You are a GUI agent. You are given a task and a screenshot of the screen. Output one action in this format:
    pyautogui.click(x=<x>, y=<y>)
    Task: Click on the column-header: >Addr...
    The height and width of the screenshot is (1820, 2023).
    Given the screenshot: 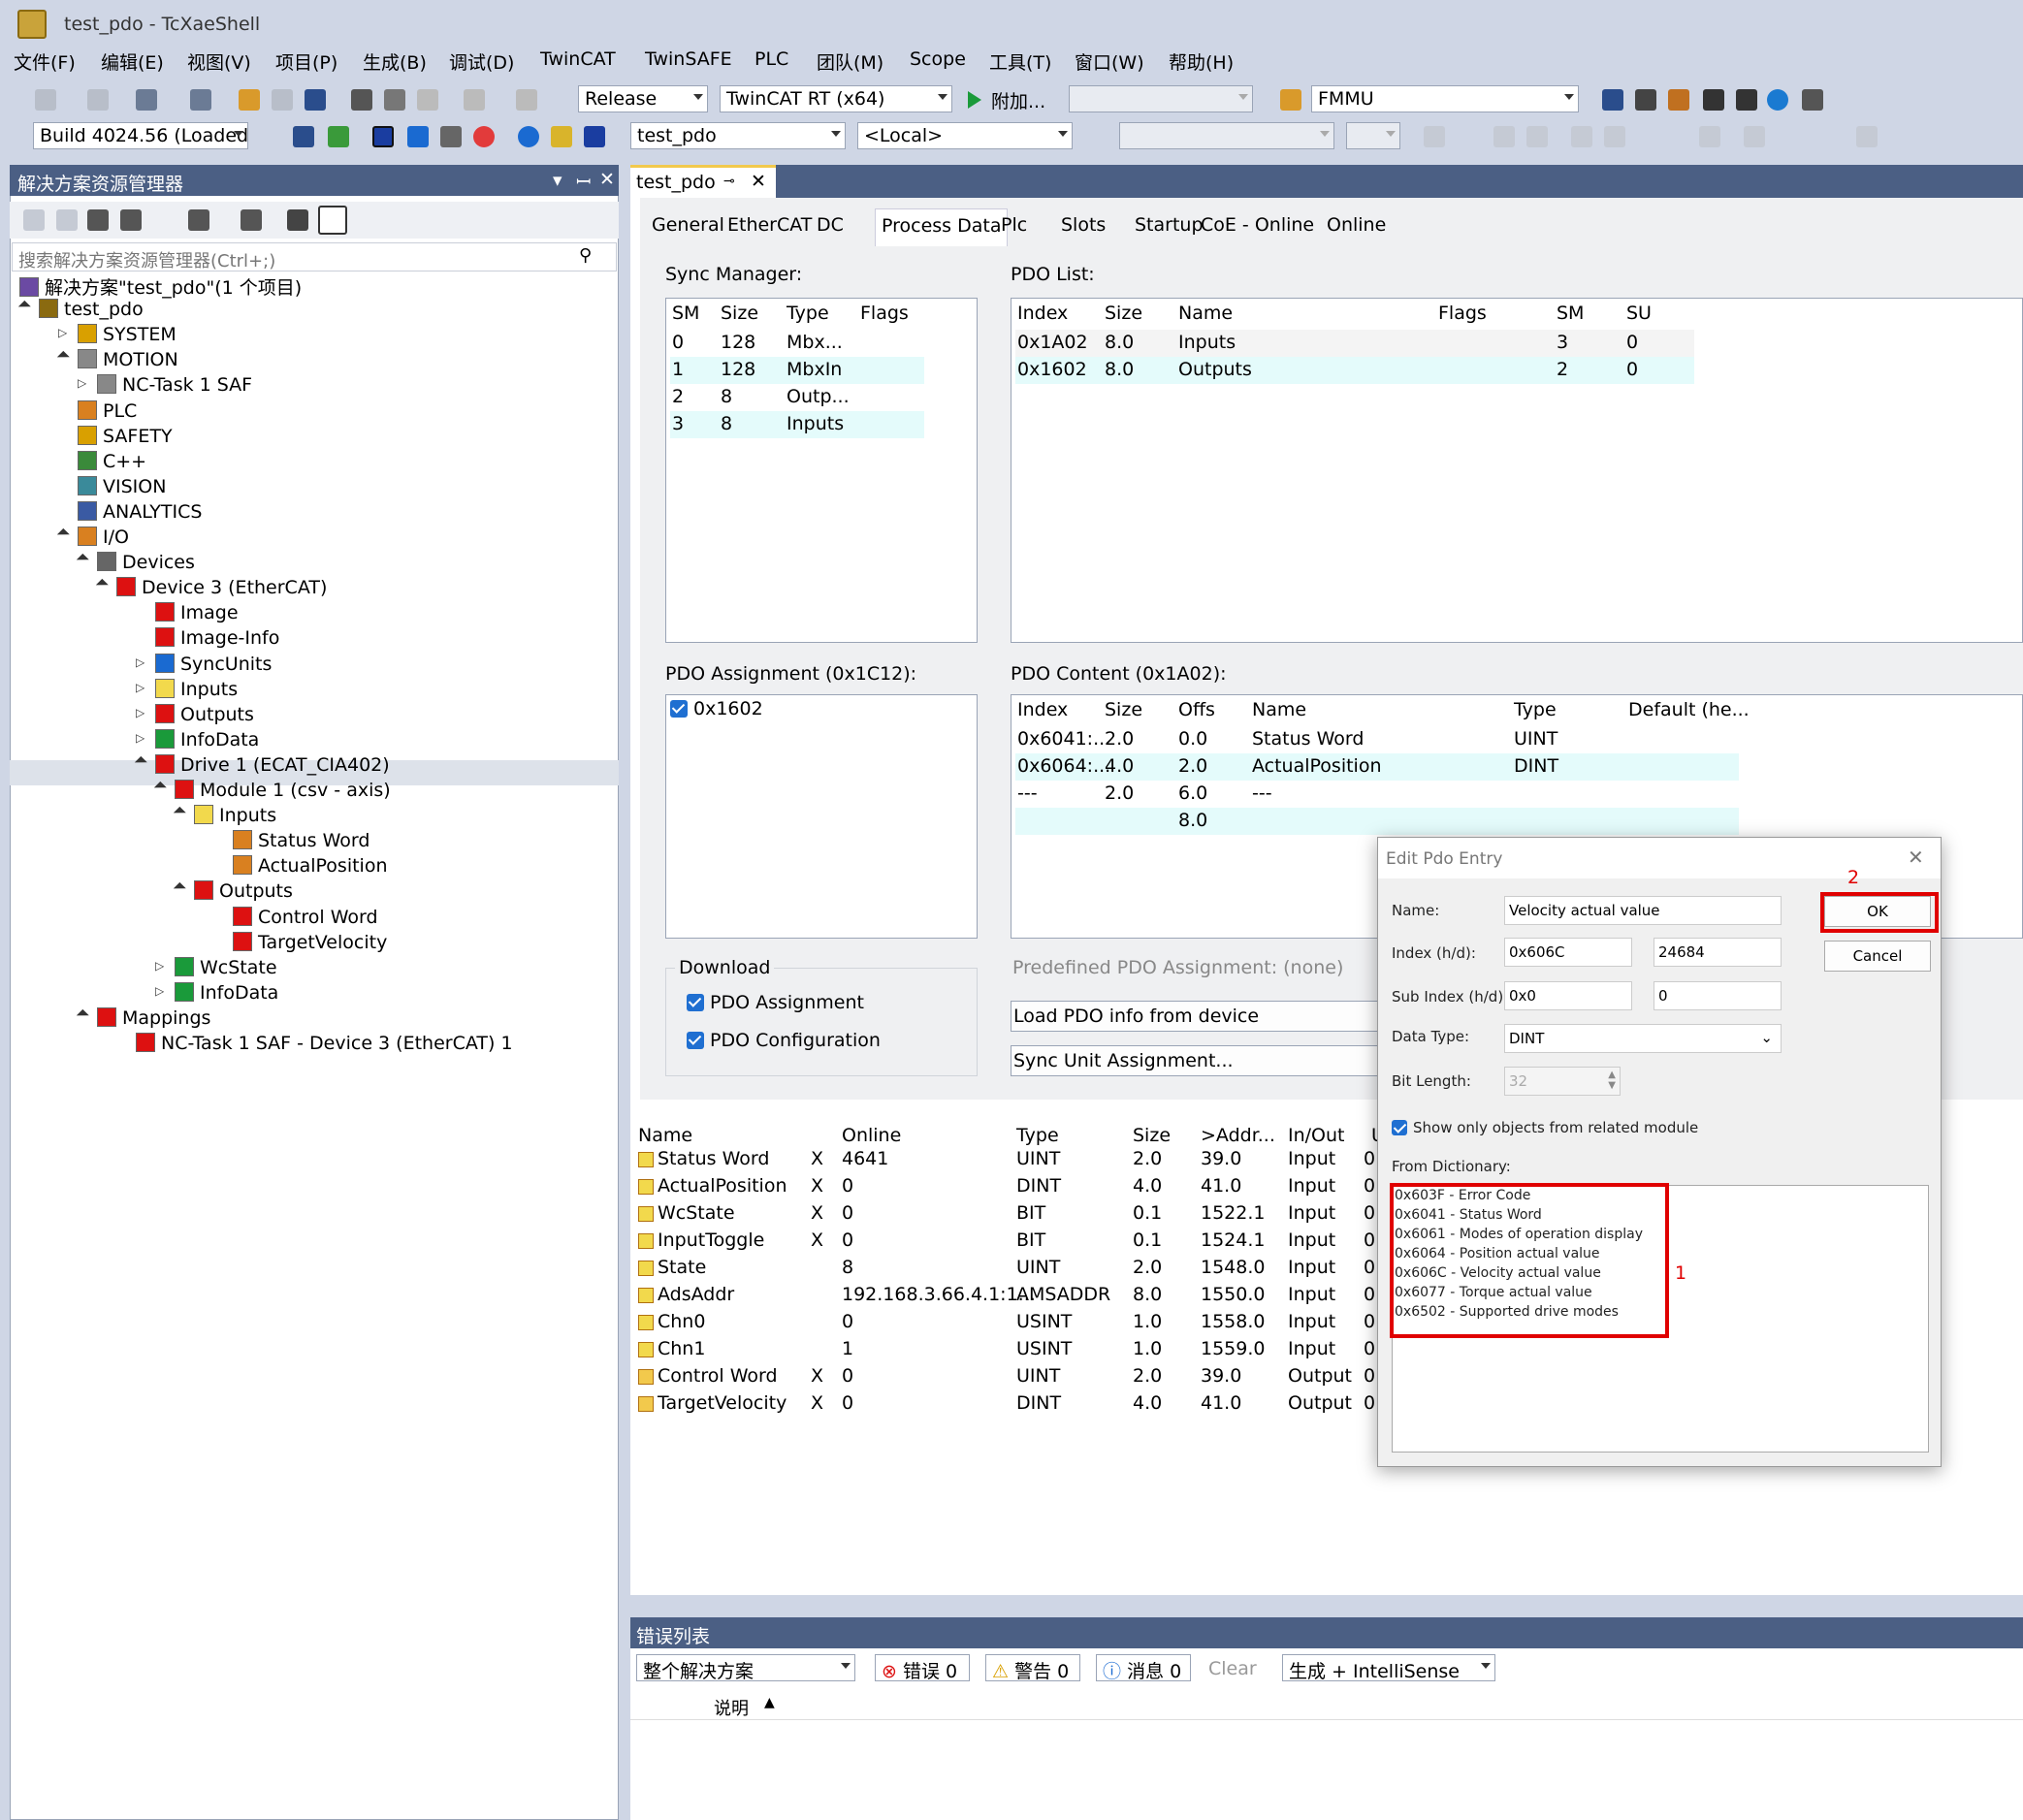 What is the action you would take?
    pyautogui.click(x=1238, y=1136)
    